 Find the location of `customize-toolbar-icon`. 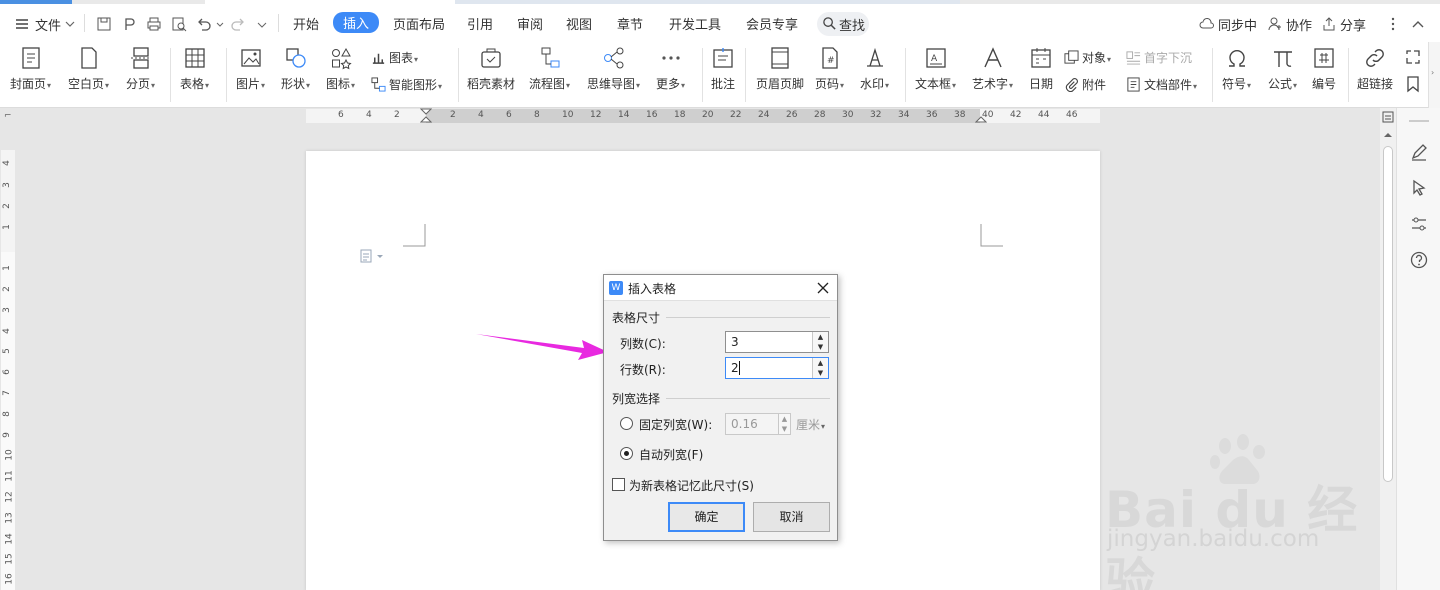

customize-toolbar-icon is located at coordinates (262, 24).